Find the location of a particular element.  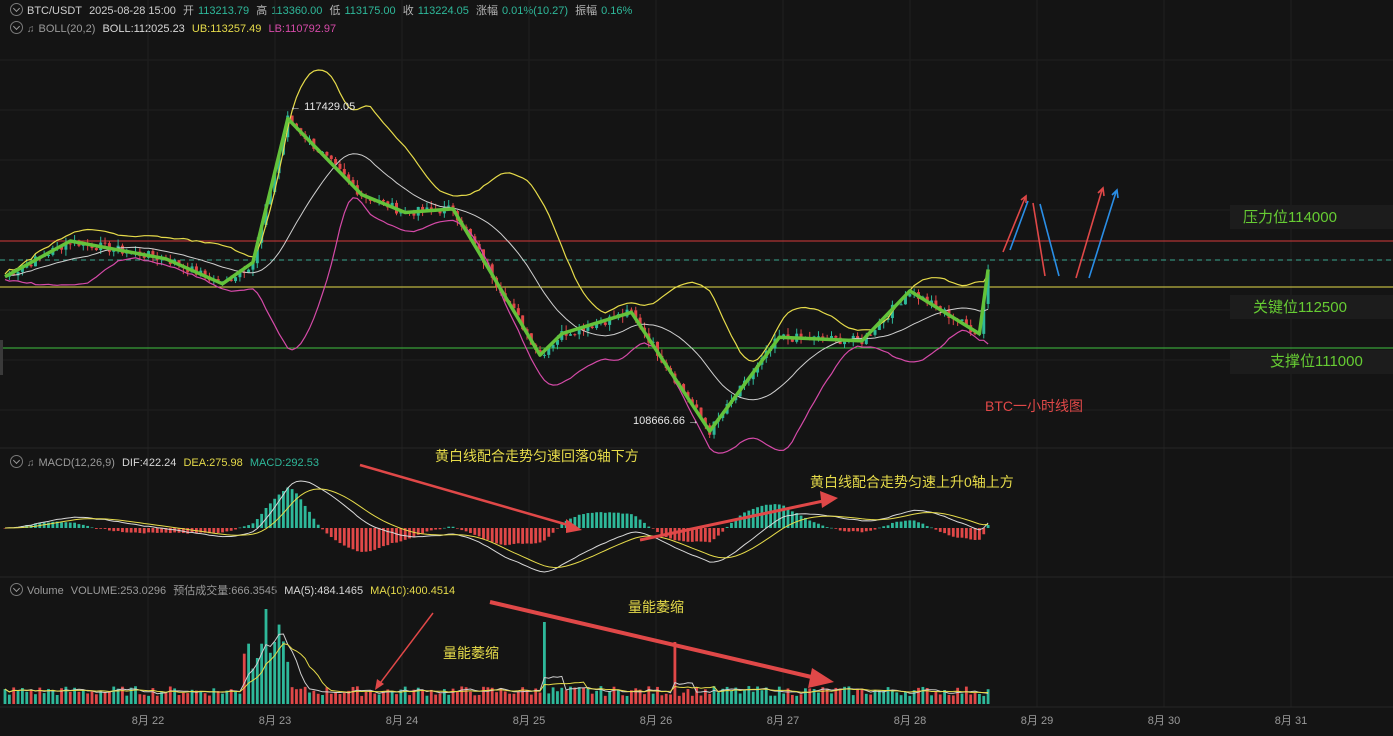

pane-resize-handle is located at coordinates (1, 357).